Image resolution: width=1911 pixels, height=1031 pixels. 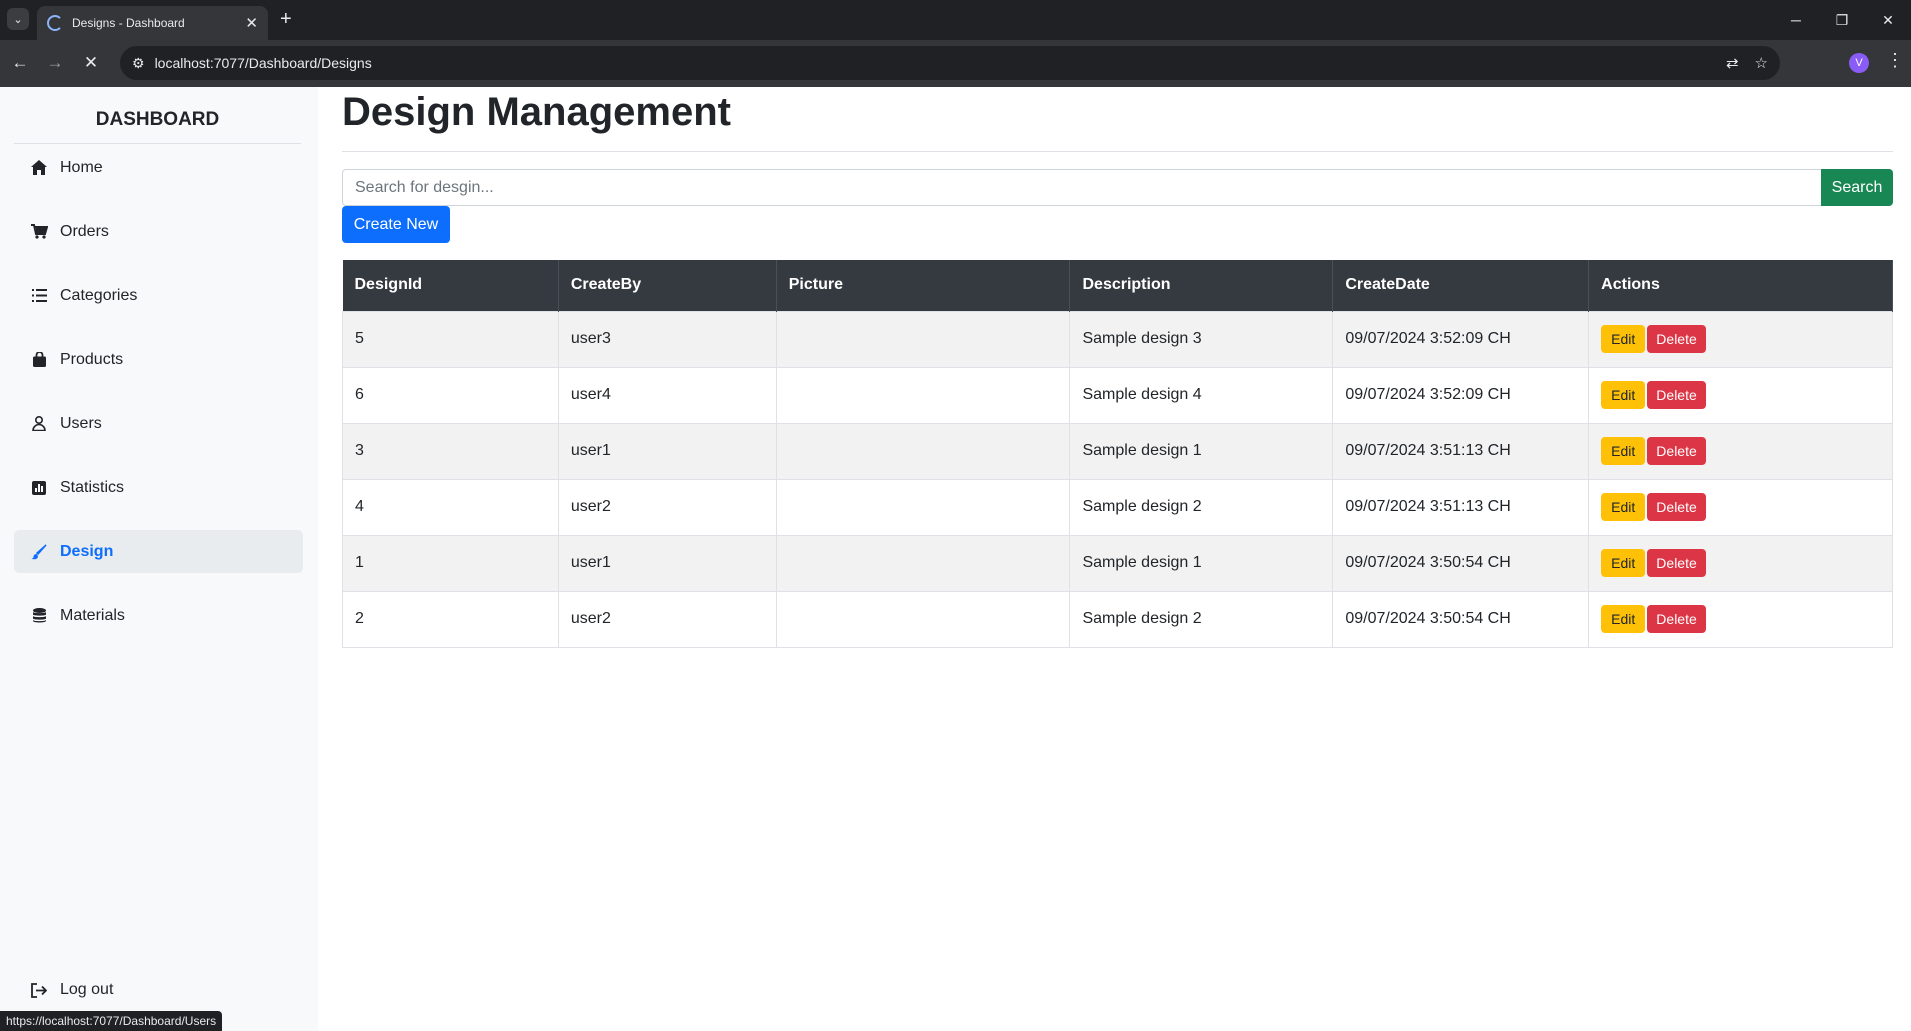 I want to click on sidebar-item-label: Users, so click(x=81, y=423).